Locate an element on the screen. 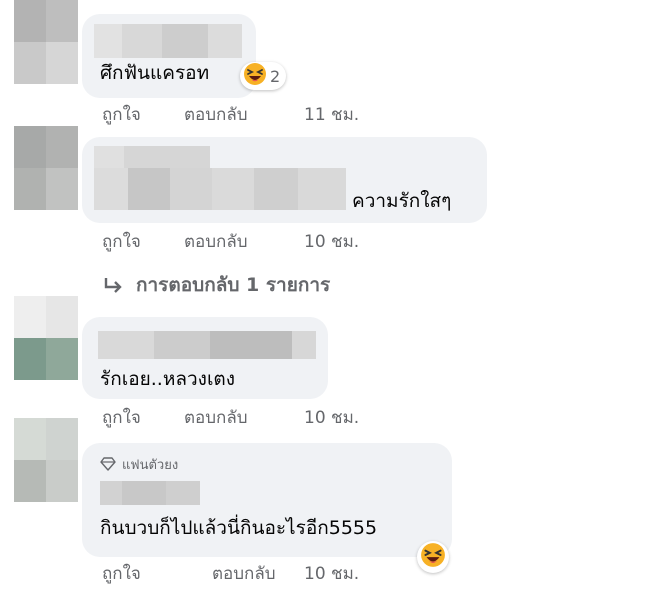 This screenshot has height=595, width=650. view-replies-label: การตอบกลับ 1 รายการ is located at coordinates (233, 285).